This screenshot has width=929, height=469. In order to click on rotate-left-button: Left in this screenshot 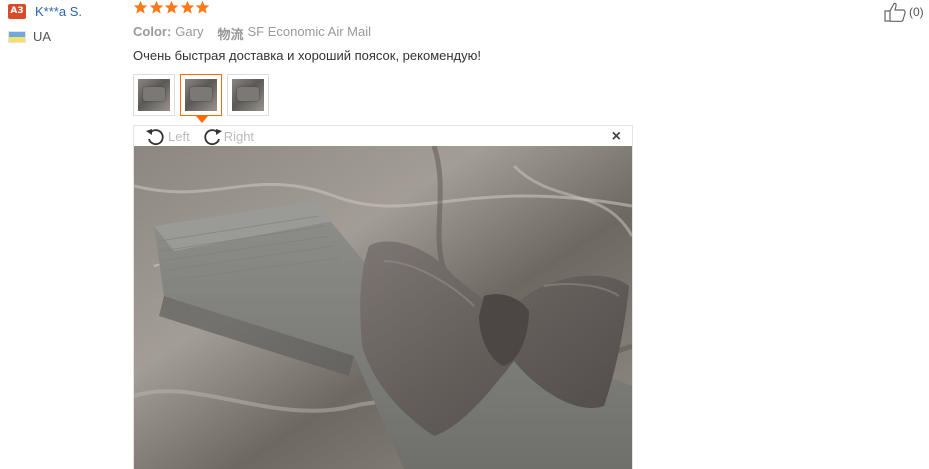, I will do `click(167, 136)`.